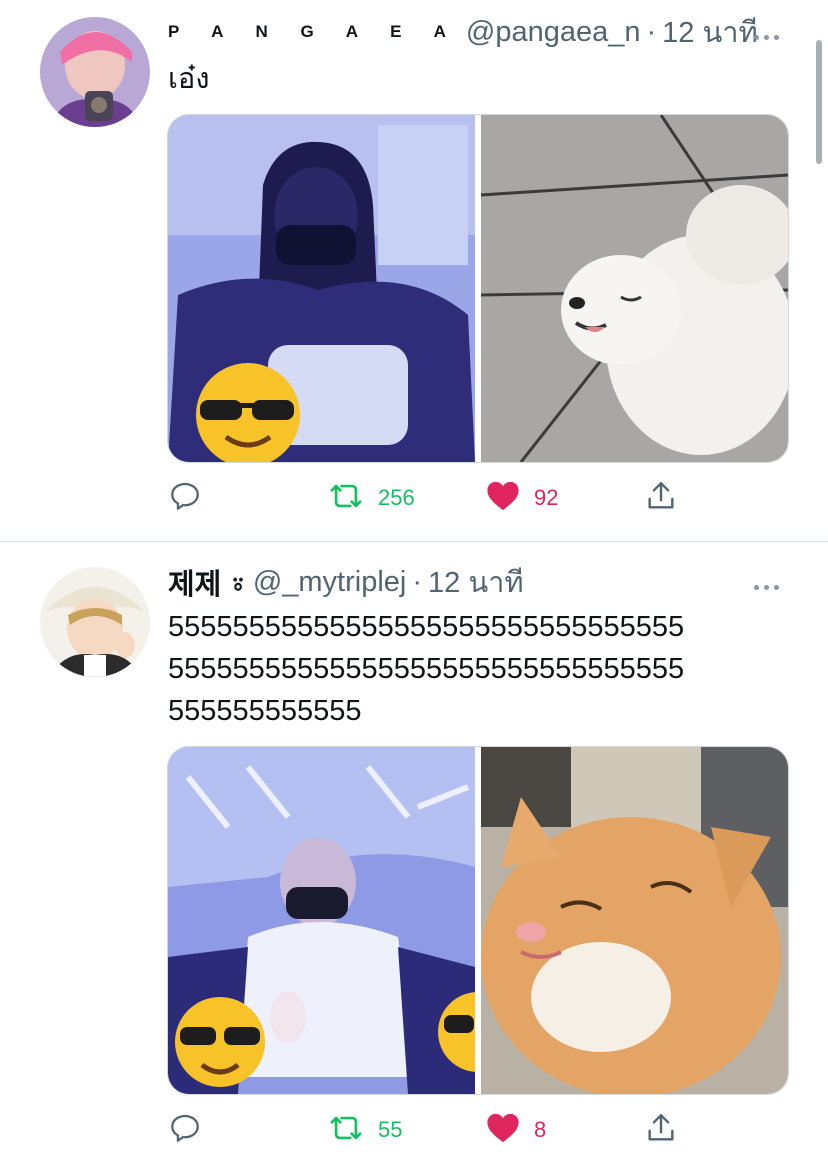  I want to click on tweet-actions: 256 92, so click(428, 498).